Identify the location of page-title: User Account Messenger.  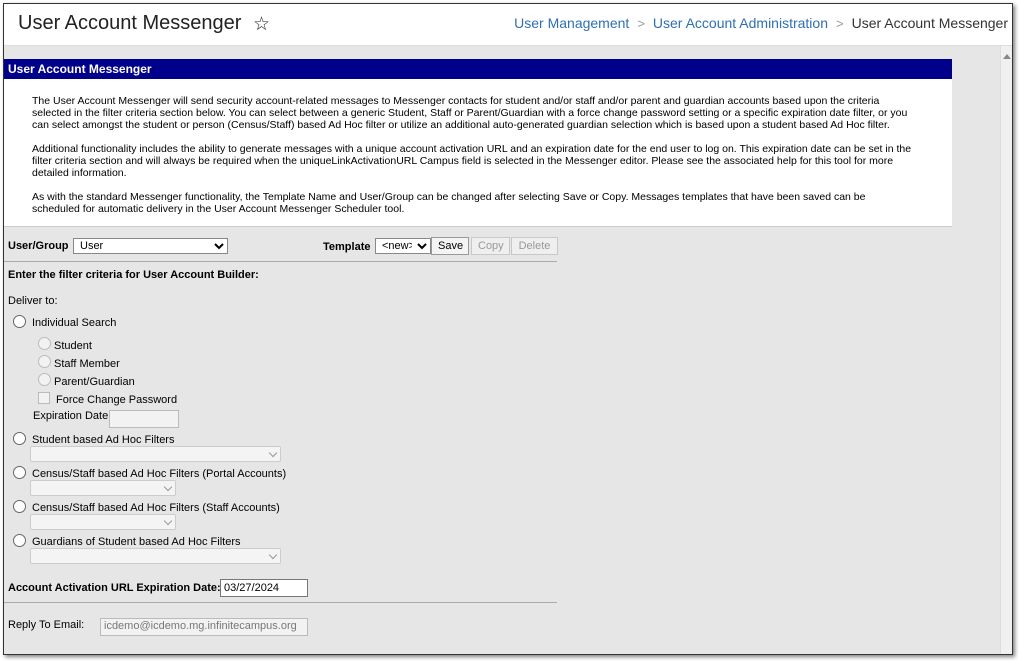
(130, 23).